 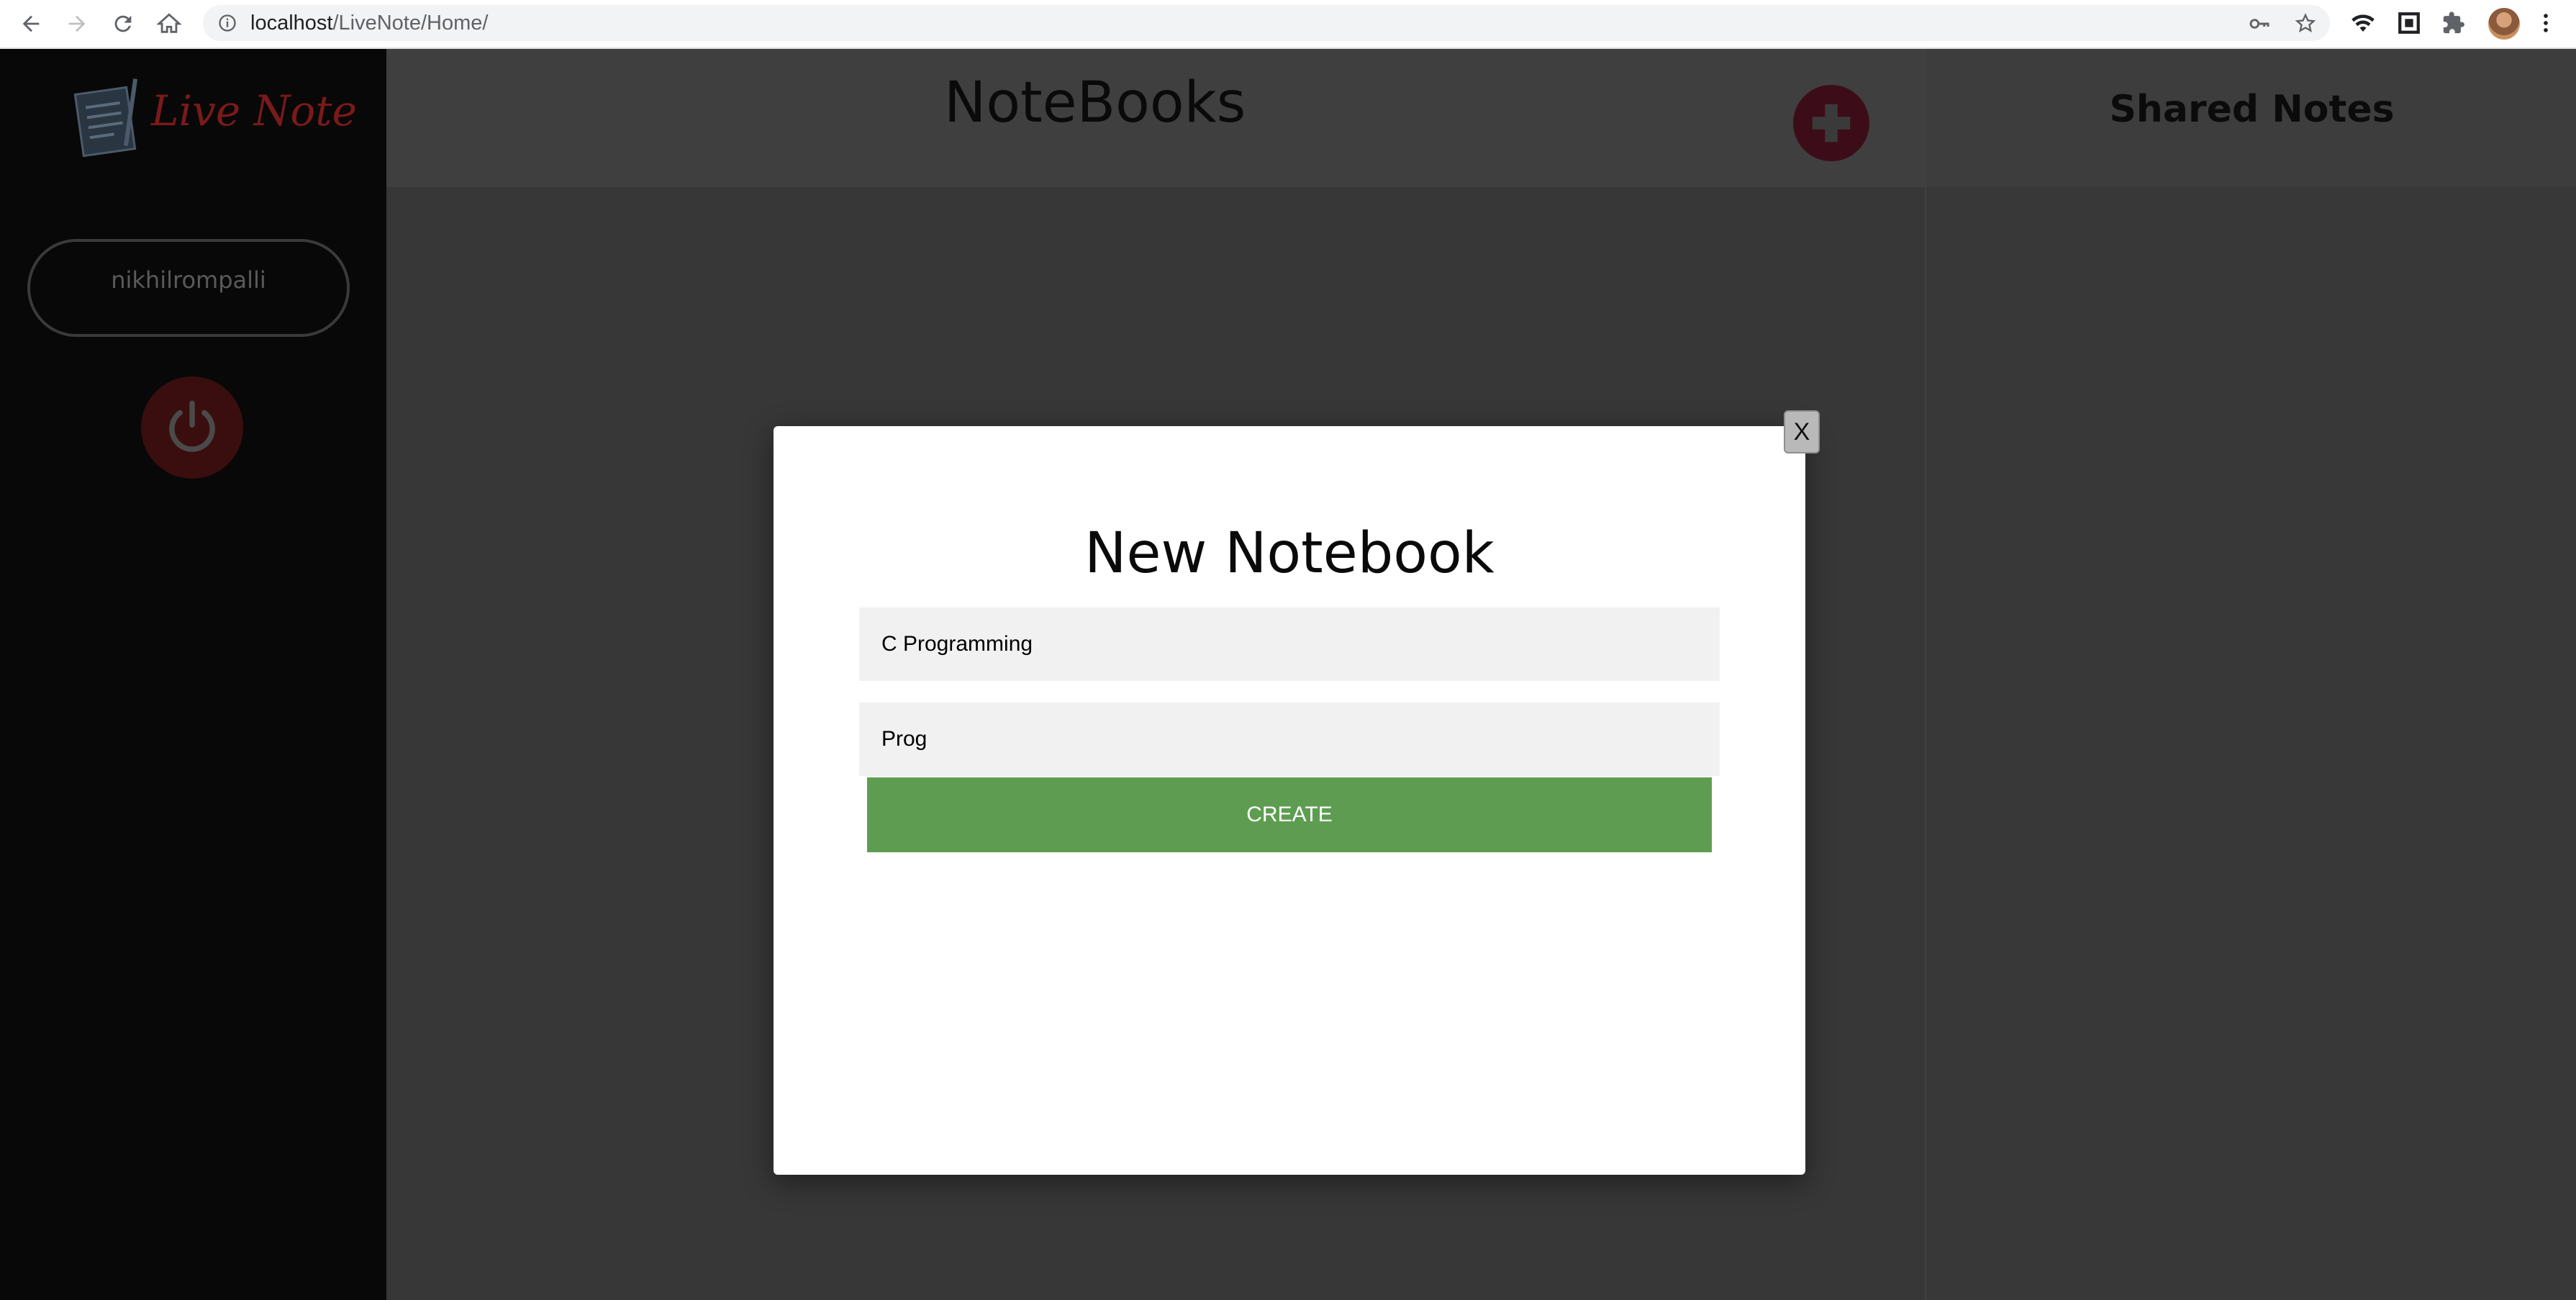 I want to click on home-icon, so click(x=169, y=24).